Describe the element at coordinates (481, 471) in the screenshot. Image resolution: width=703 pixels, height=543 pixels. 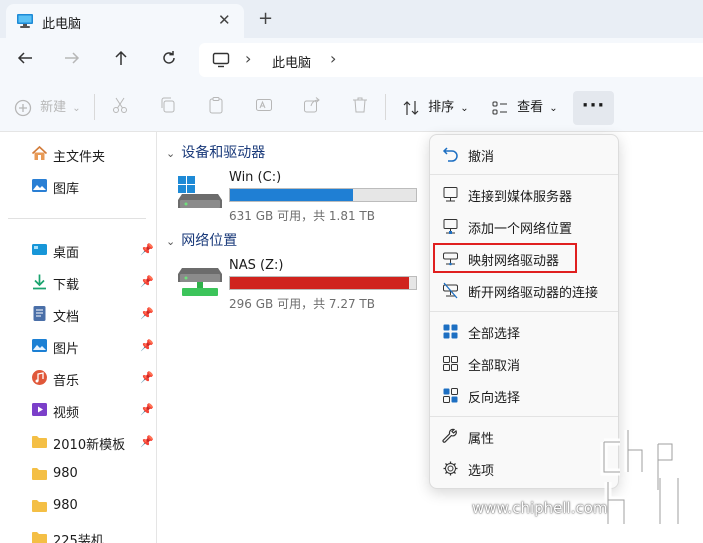
I see `menu-item-label: 选项` at that location.